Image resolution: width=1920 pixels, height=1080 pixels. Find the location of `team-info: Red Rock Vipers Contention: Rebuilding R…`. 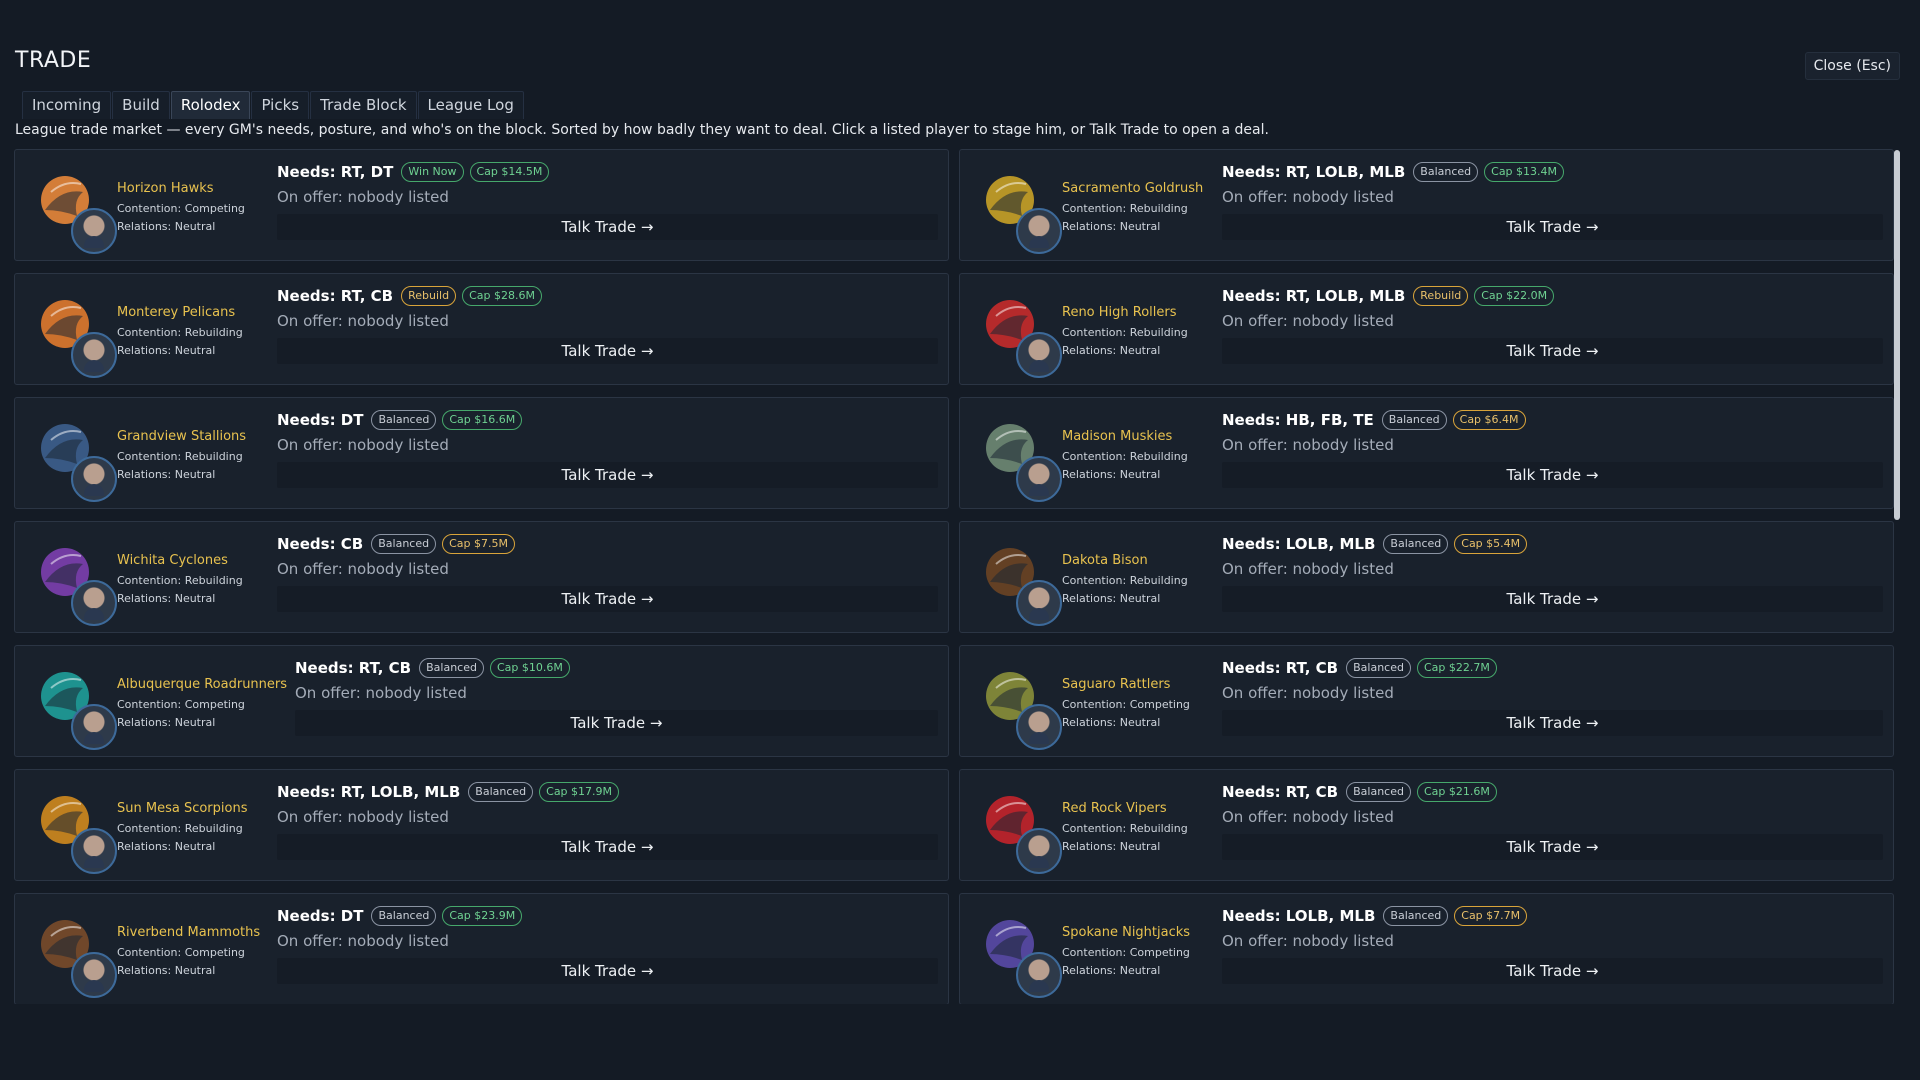

team-info: Red Rock Vipers Contention: Rebuilding R… is located at coordinates (1135, 825).